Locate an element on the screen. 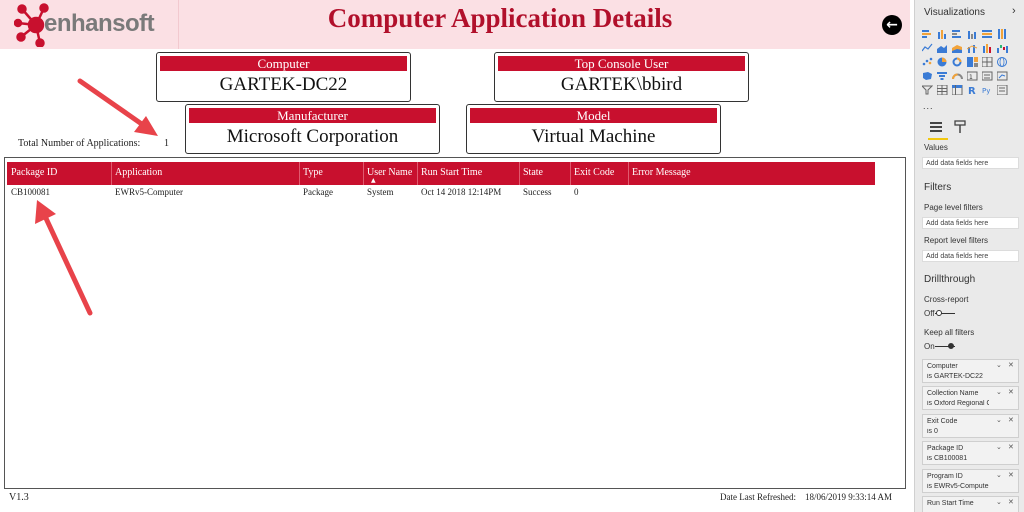  computer-card: Computer GARTEK-DC22 is located at coordinates (283, 77).